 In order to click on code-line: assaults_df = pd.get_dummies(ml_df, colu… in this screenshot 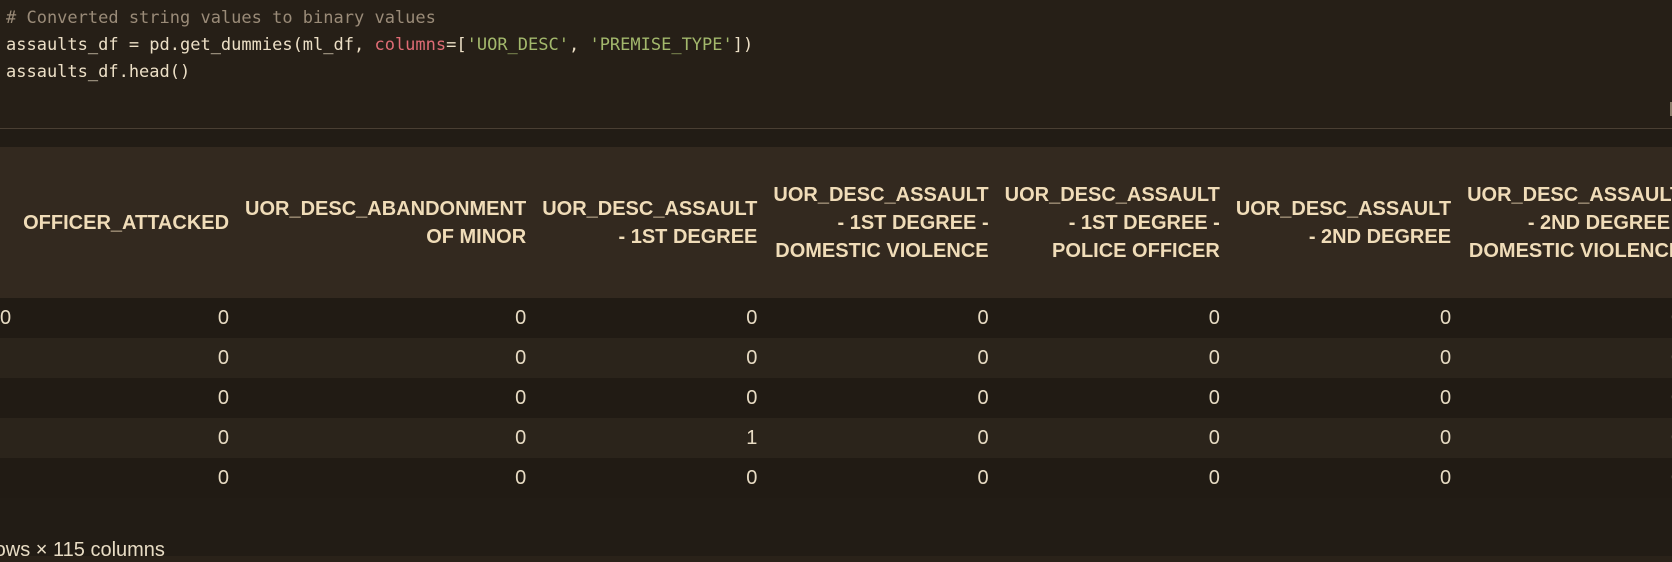, I will do `click(379, 45)`.